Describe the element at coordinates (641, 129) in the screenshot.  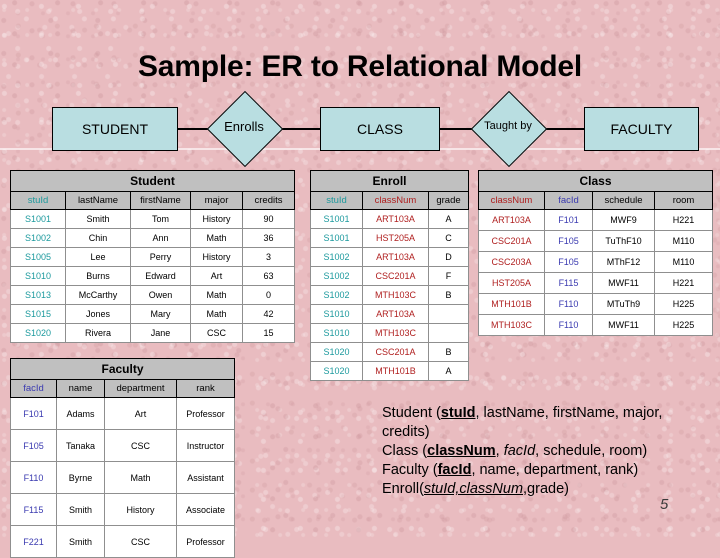
I see `er-entity-faculty: FACULTY` at that location.